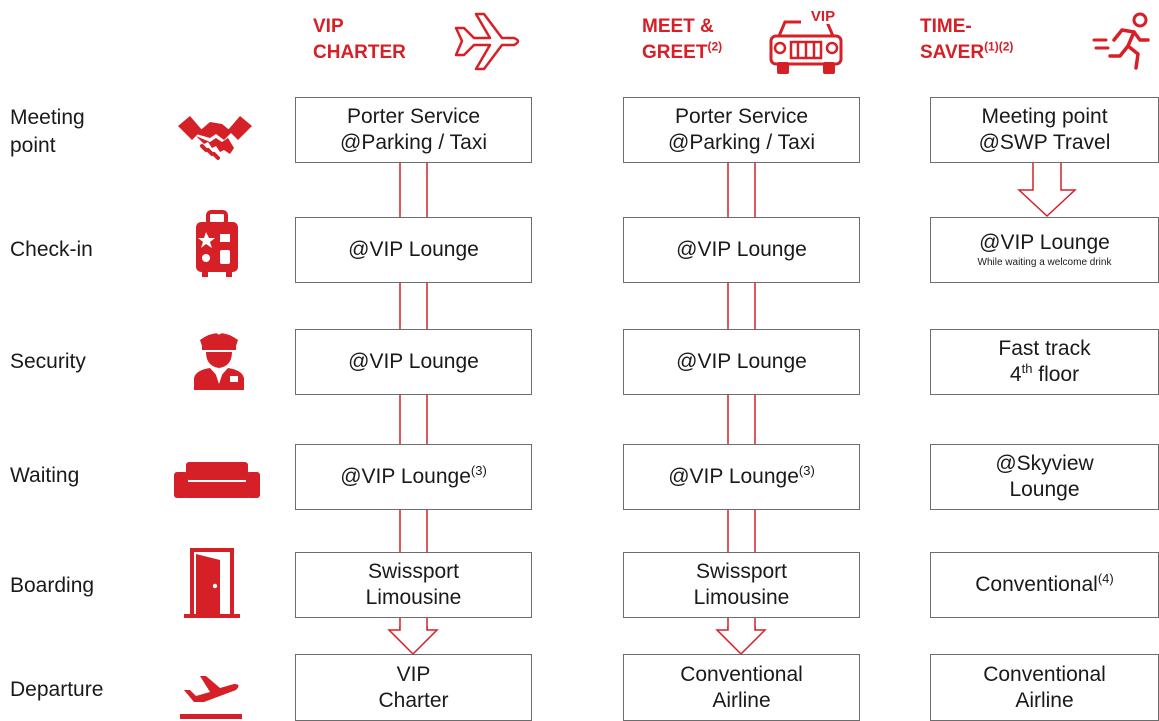  I want to click on step-box: VIP Charter, so click(413, 687).